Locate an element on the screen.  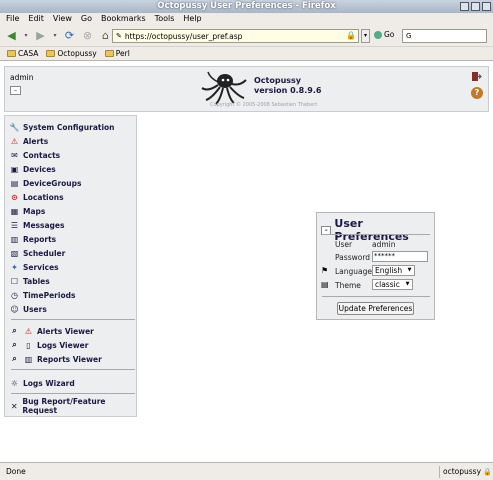
menu-item-devicegroups: ▤ DeviceGroups is located at coordinates (45, 183).